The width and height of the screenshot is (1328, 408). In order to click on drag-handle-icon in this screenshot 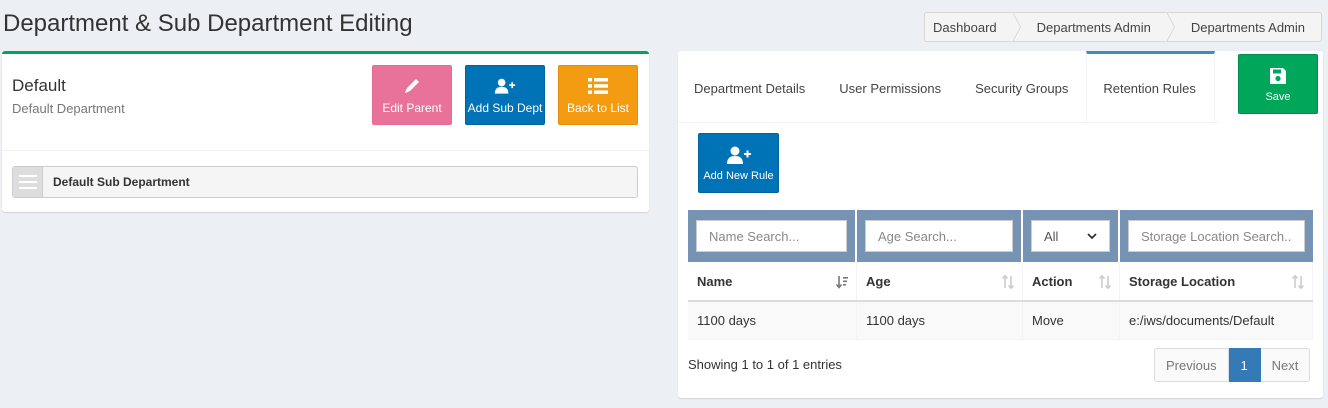, I will do `click(28, 182)`.